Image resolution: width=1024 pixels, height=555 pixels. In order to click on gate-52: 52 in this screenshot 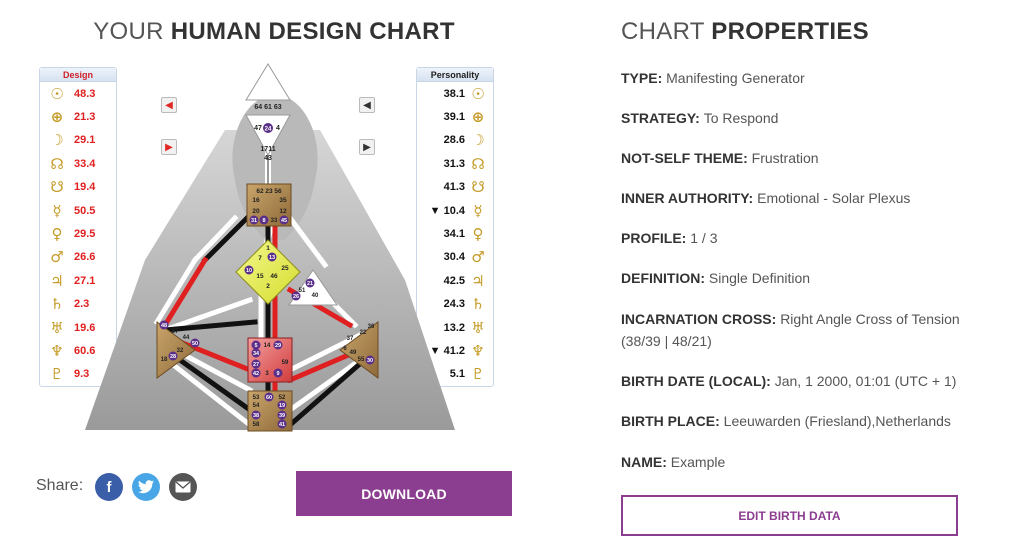, I will do `click(282, 398)`.